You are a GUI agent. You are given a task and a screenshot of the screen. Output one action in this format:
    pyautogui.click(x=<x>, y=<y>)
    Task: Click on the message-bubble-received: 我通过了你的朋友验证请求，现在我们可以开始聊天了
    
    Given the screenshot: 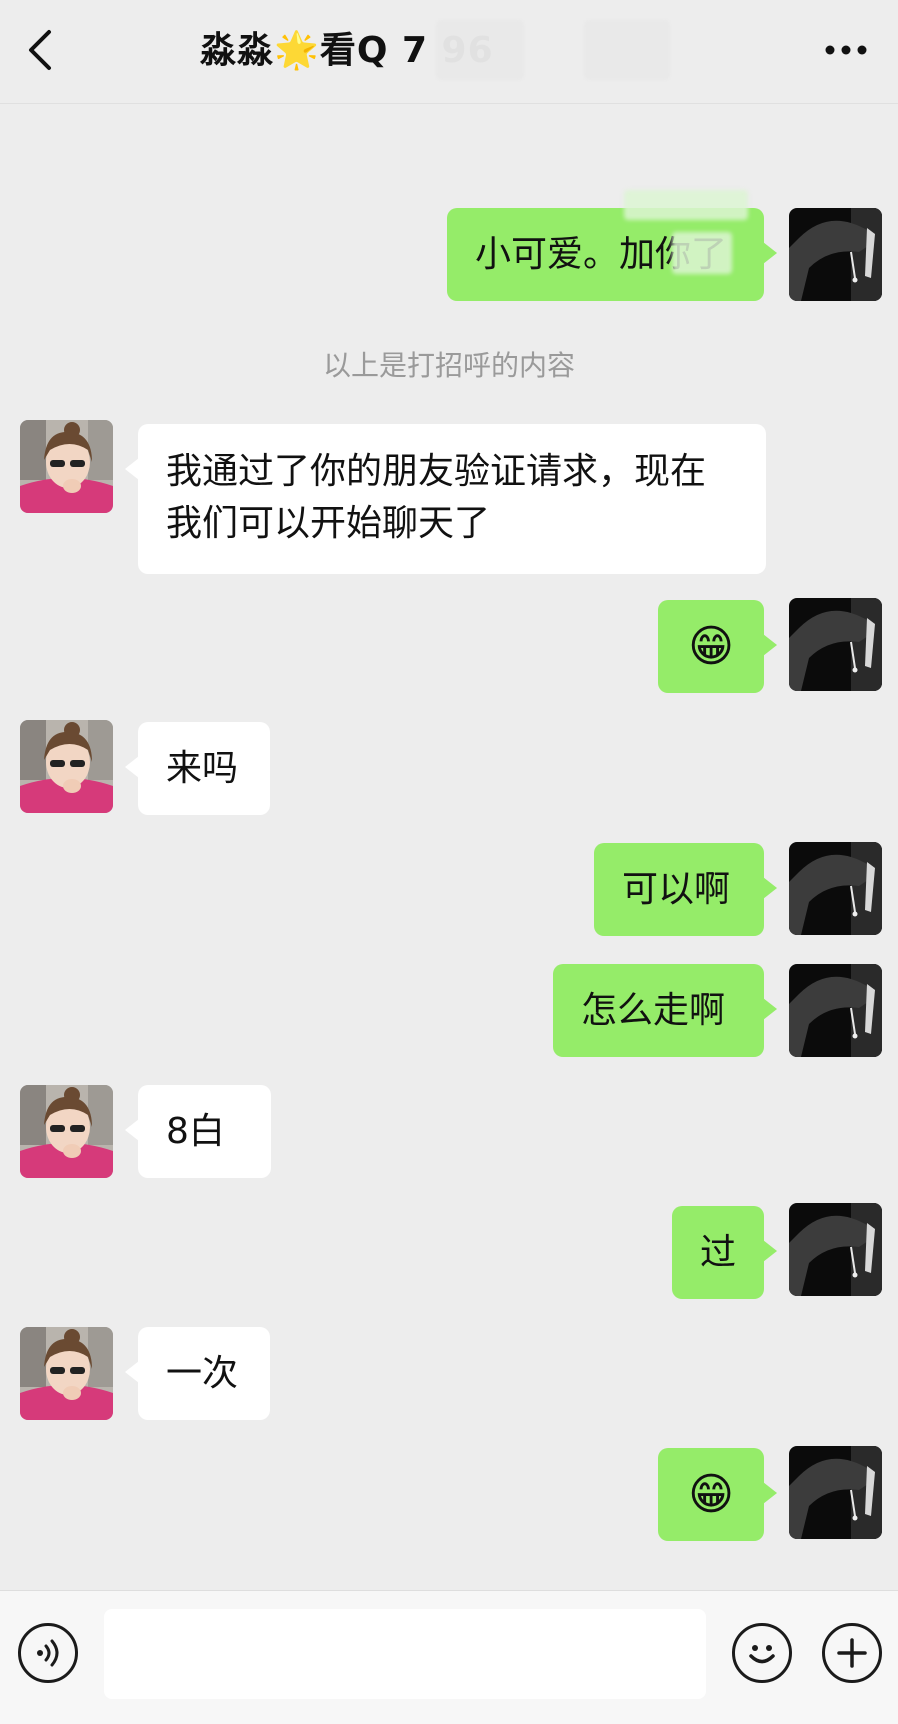 What is the action you would take?
    pyautogui.click(x=445, y=499)
    